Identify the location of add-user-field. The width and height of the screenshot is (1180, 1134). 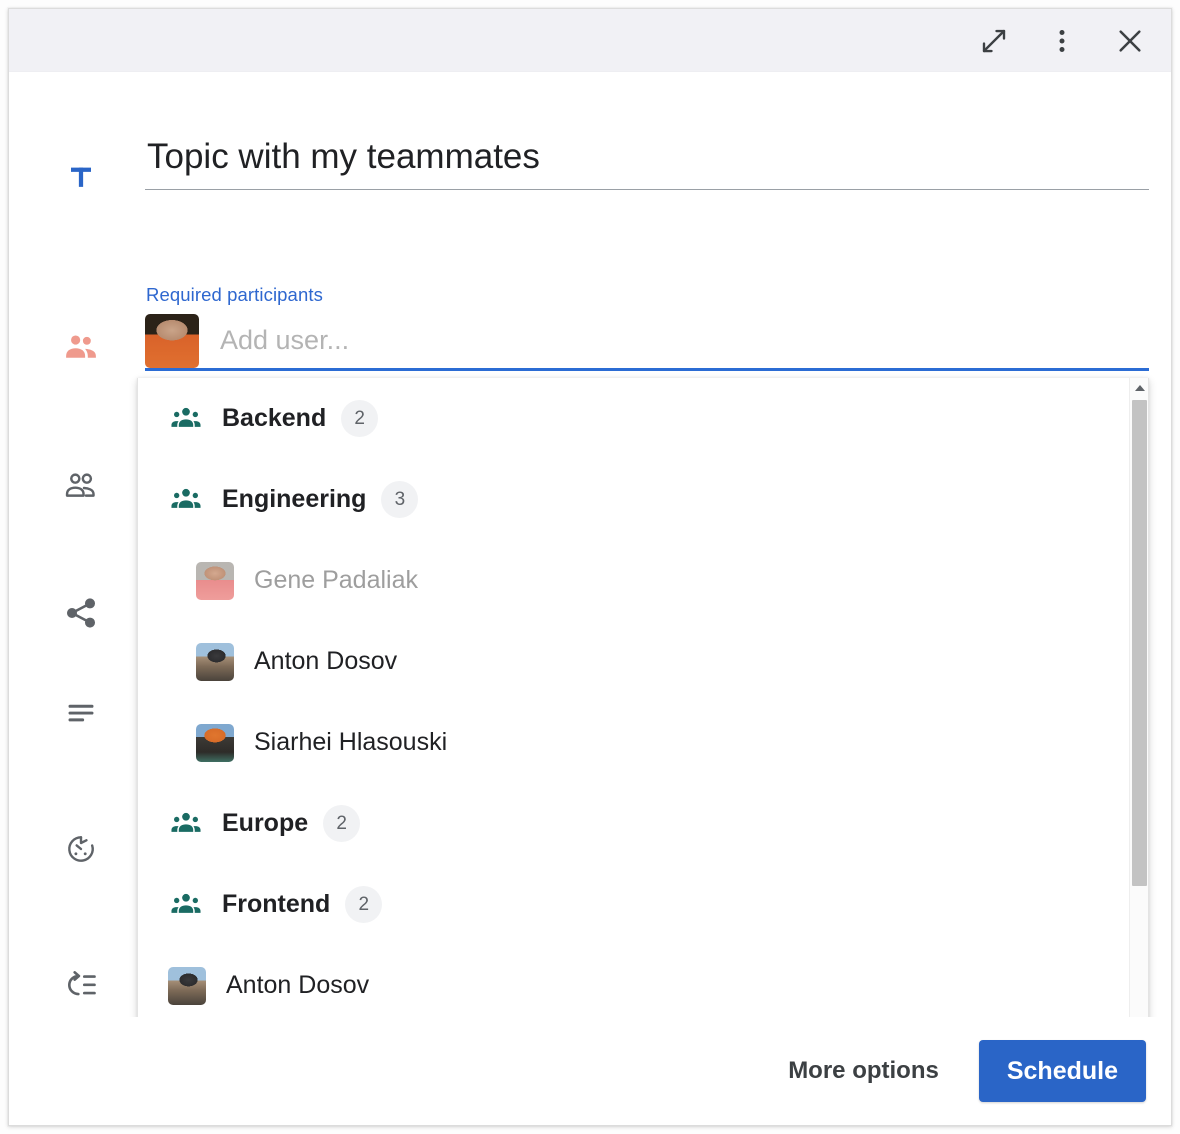
(647, 342).